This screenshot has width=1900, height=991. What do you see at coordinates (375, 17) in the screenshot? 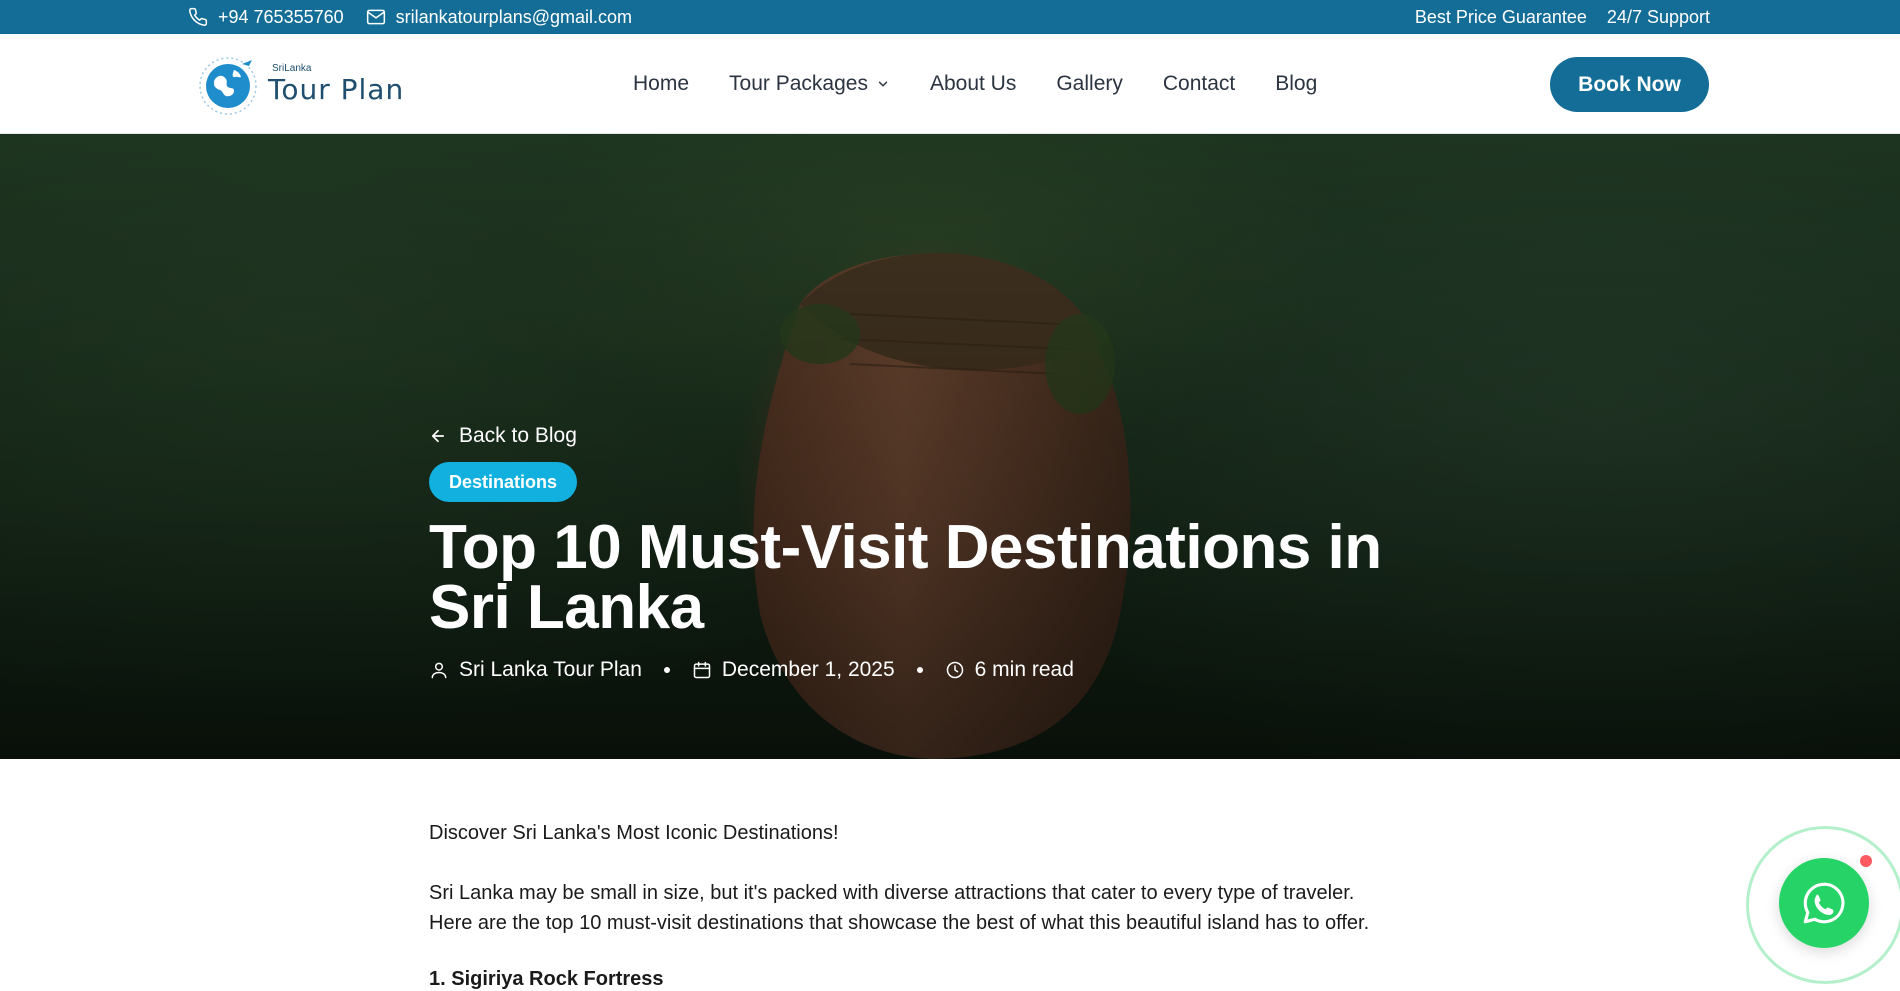
I see `mail-icon` at bounding box center [375, 17].